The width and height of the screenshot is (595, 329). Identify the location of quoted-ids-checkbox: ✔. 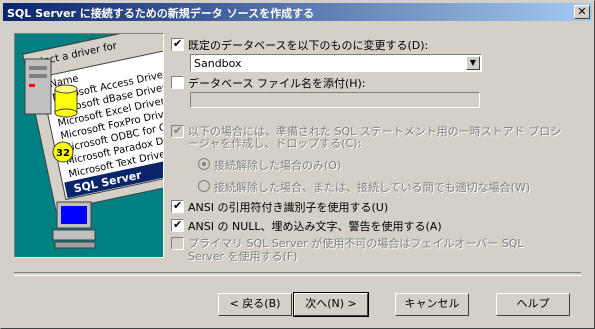
(177, 206).